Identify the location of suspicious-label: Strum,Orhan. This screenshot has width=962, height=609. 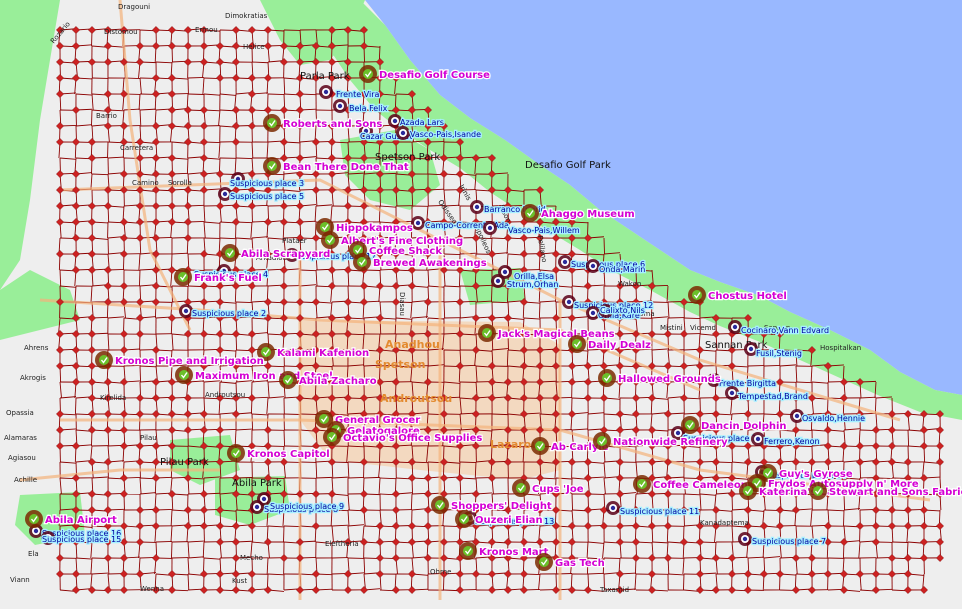
(532, 284).